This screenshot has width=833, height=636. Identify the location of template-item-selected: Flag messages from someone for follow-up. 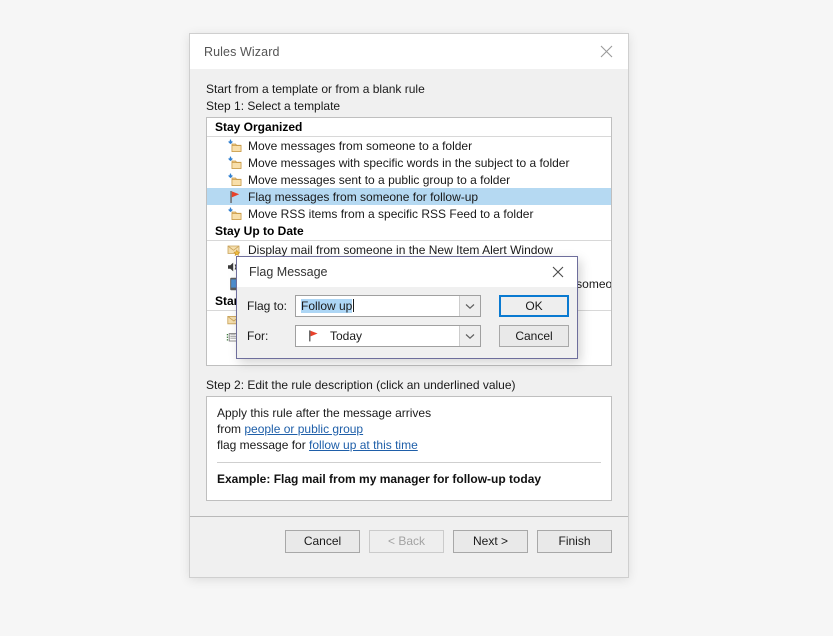
(409, 196).